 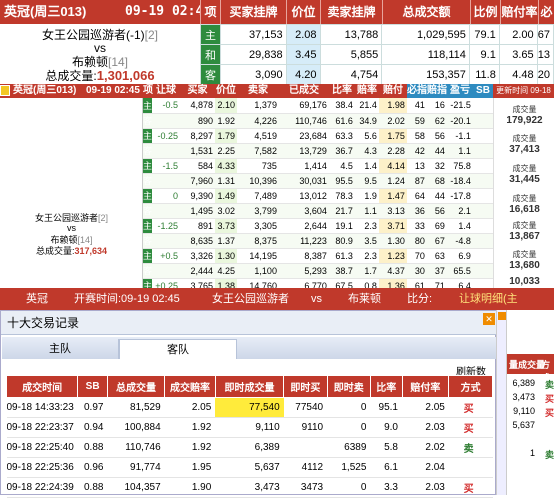 What do you see at coordinates (386, 386) in the screenshot?
I see `col-header: 比率` at bounding box center [386, 386].